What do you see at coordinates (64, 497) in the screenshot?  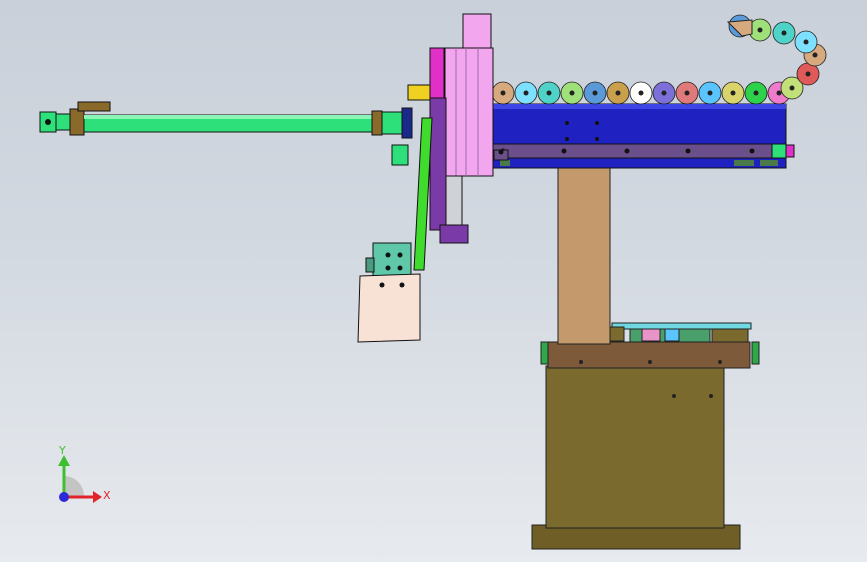 I see `z-axis-dot` at bounding box center [64, 497].